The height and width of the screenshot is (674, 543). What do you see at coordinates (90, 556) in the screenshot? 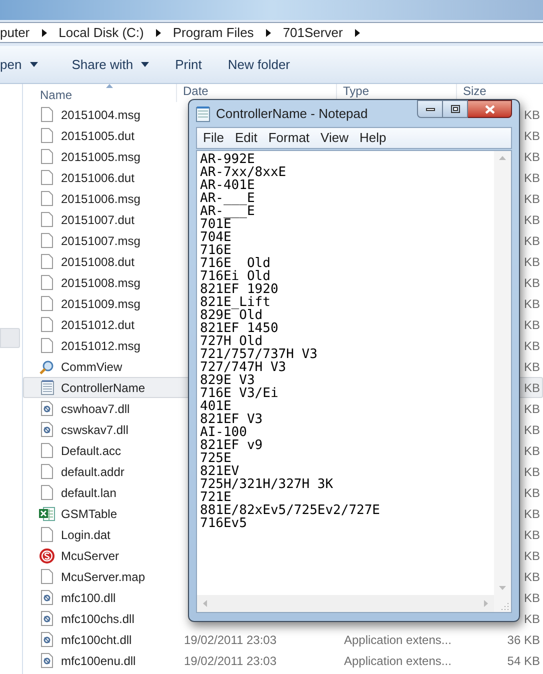
I see `file-name: McuServer` at bounding box center [90, 556].